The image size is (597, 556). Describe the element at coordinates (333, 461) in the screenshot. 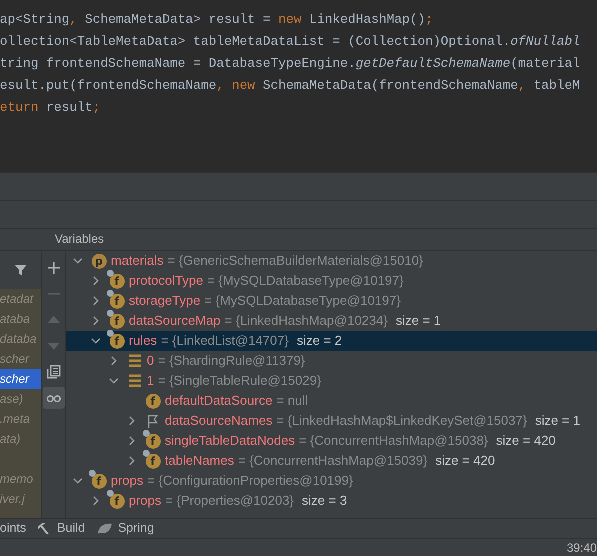

I see `variable-value: = {ConcurrentHashMap@15039}` at that location.